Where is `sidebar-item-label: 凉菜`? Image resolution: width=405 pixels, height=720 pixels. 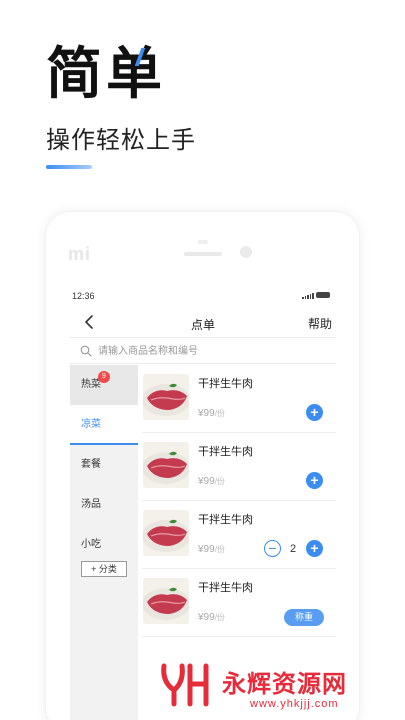 sidebar-item-label: 凉菜 is located at coordinates (91, 424).